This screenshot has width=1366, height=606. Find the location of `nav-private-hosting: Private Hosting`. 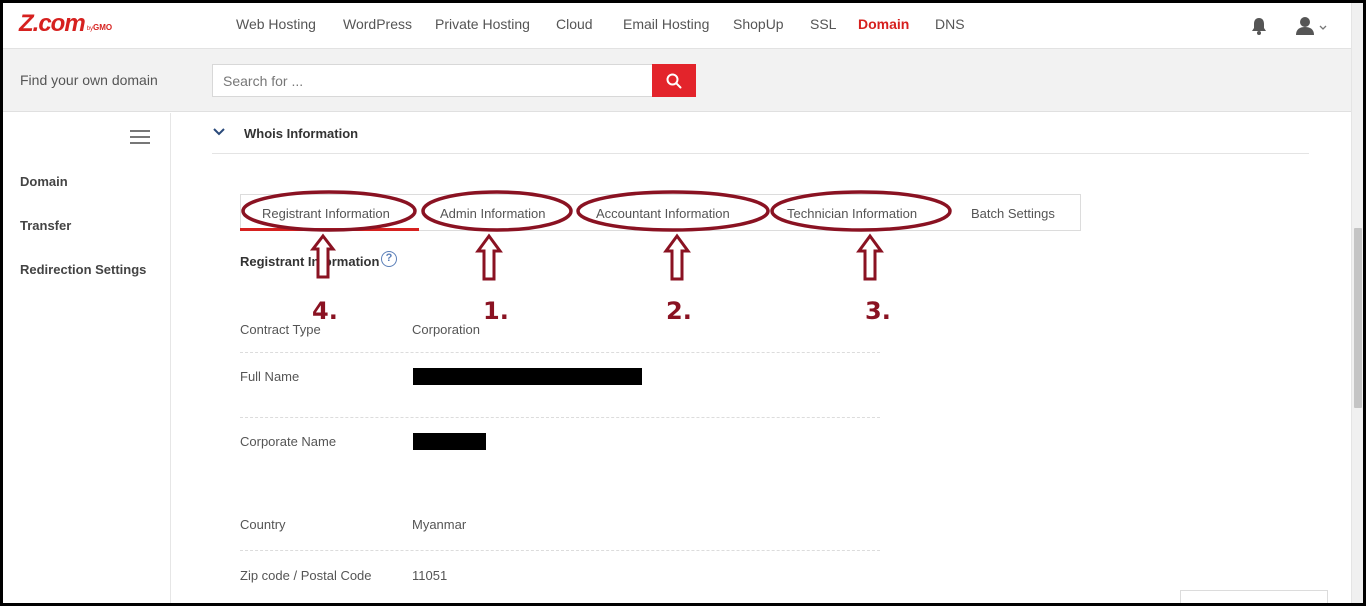

nav-private-hosting: Private Hosting is located at coordinates (482, 24).